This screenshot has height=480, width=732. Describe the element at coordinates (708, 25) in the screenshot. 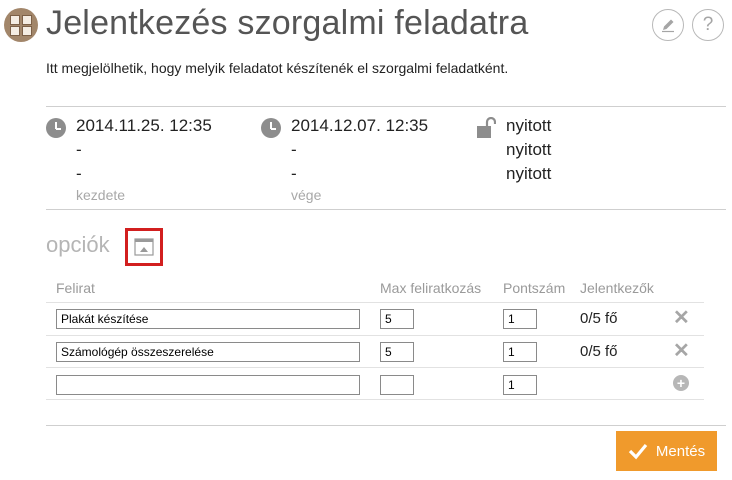

I see `help-button: ?` at that location.